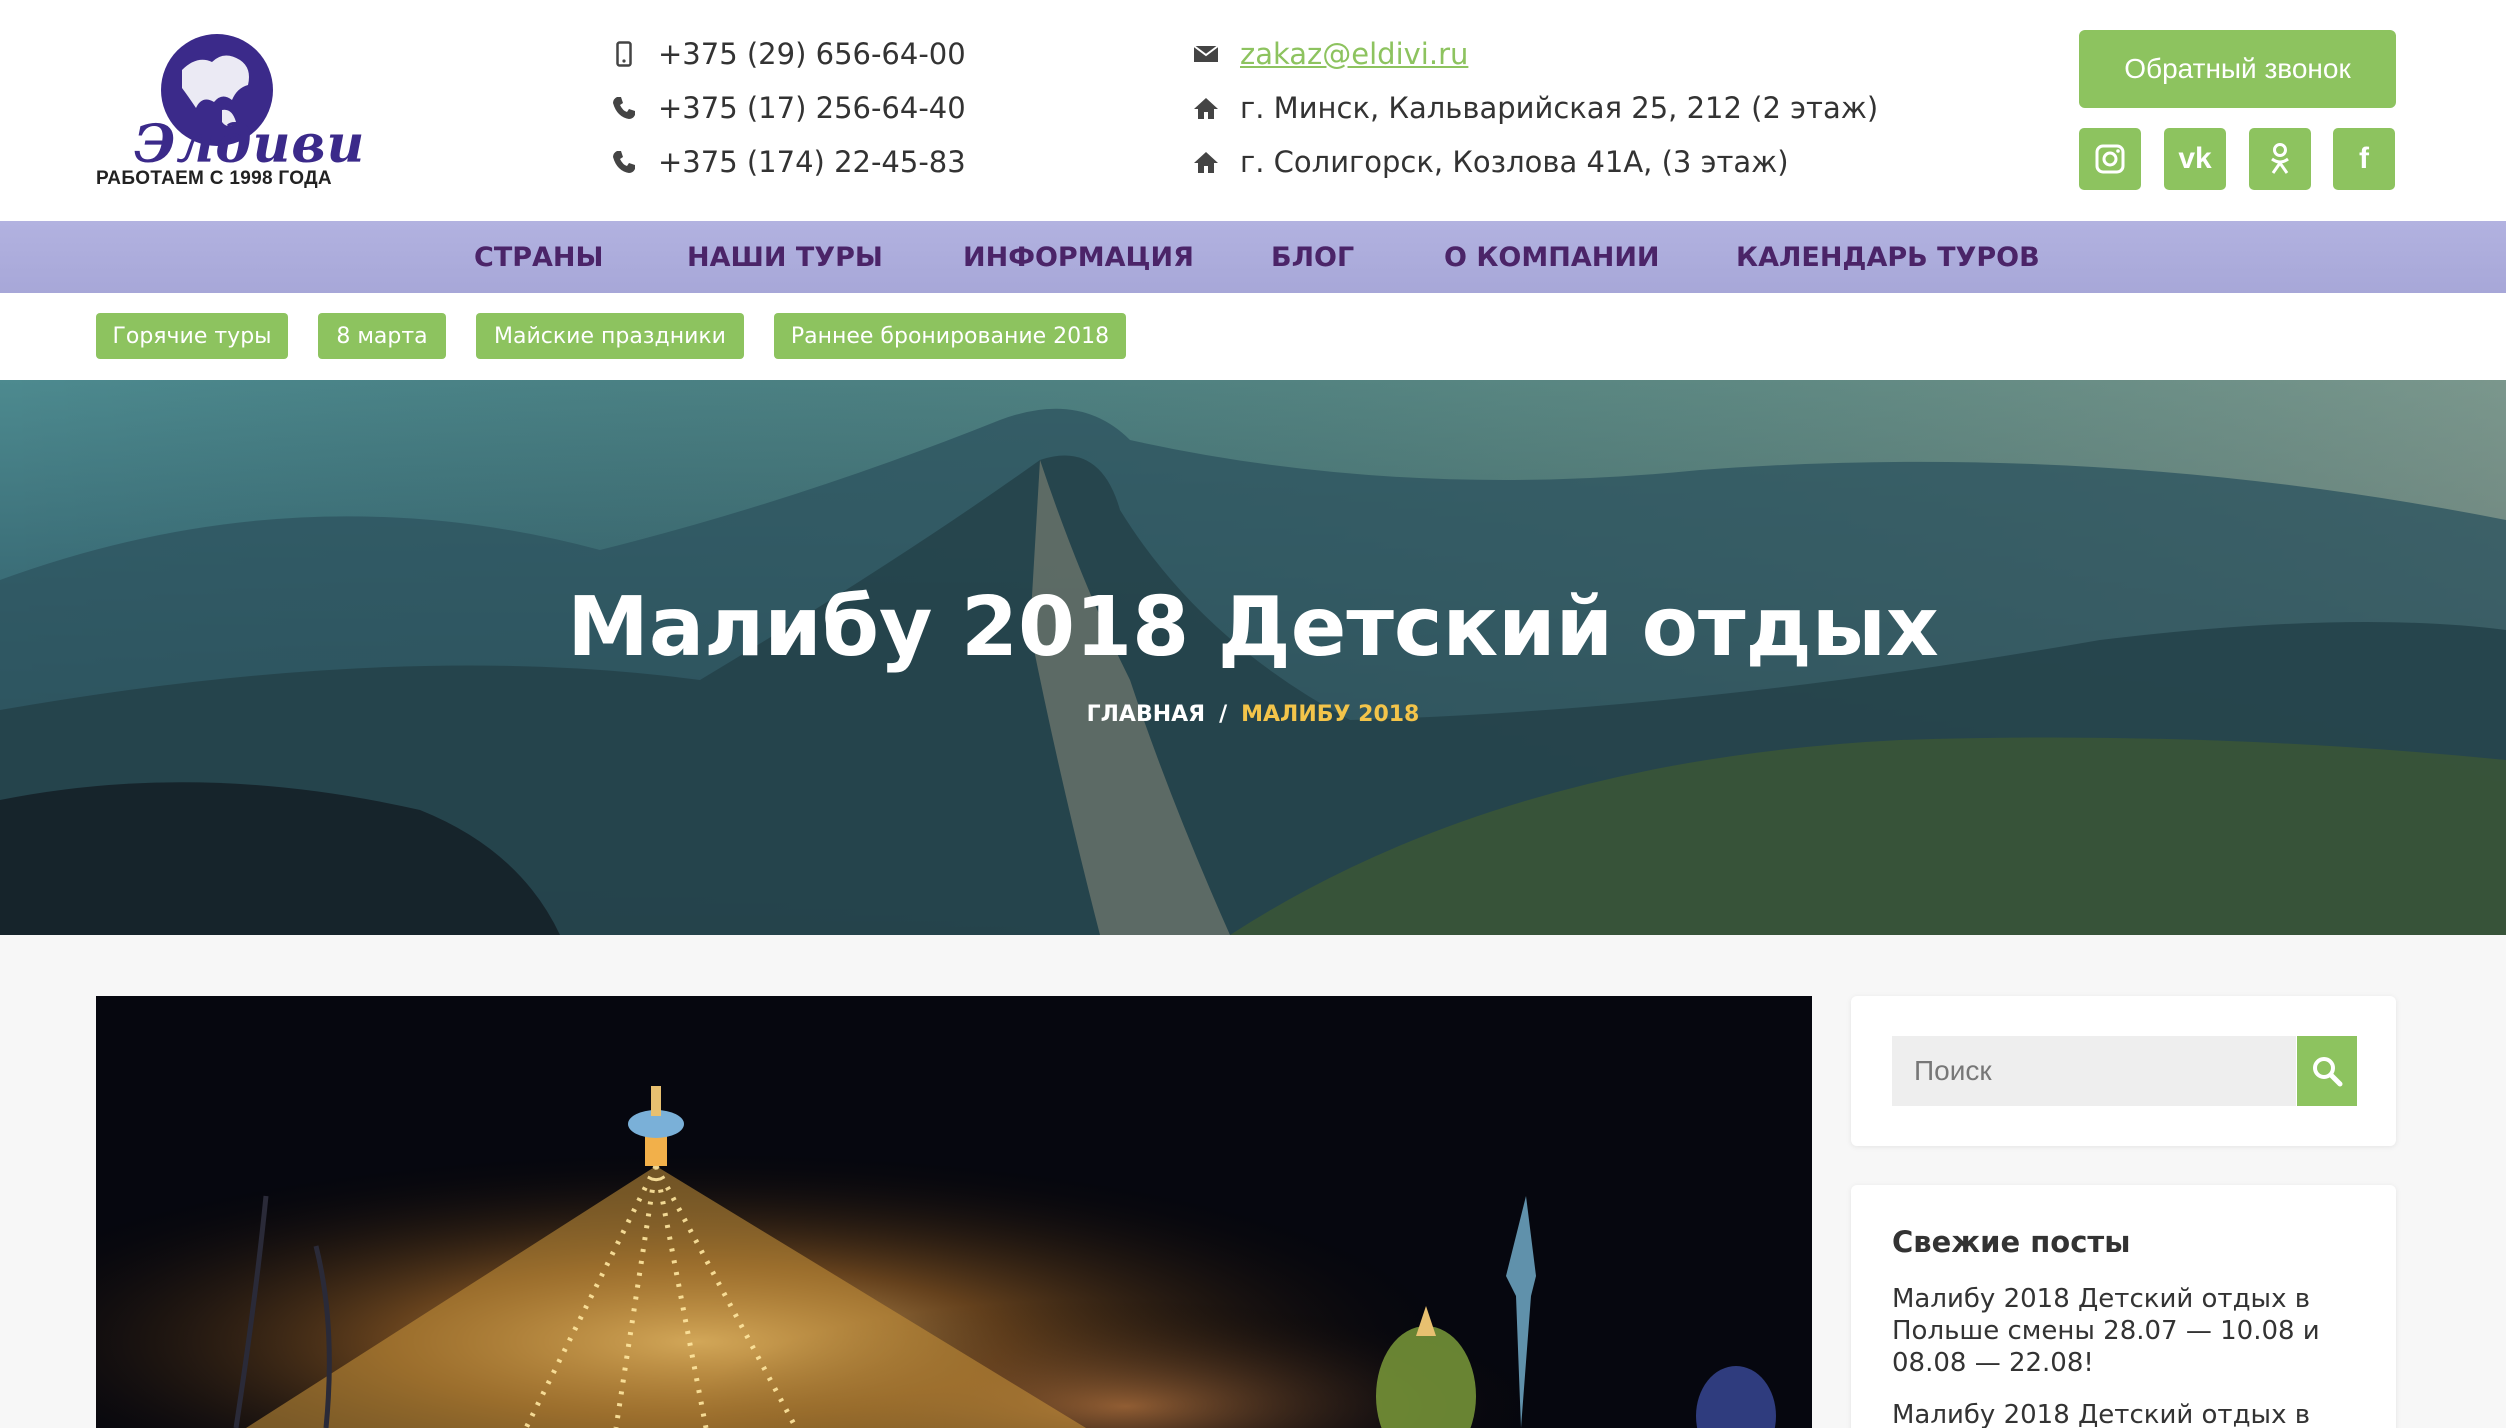 This screenshot has height=1428, width=2506. What do you see at coordinates (1514, 162) in the screenshot?
I see `address-text: г. Солигорск, Козлова 41А, (3 этаж)` at bounding box center [1514, 162].